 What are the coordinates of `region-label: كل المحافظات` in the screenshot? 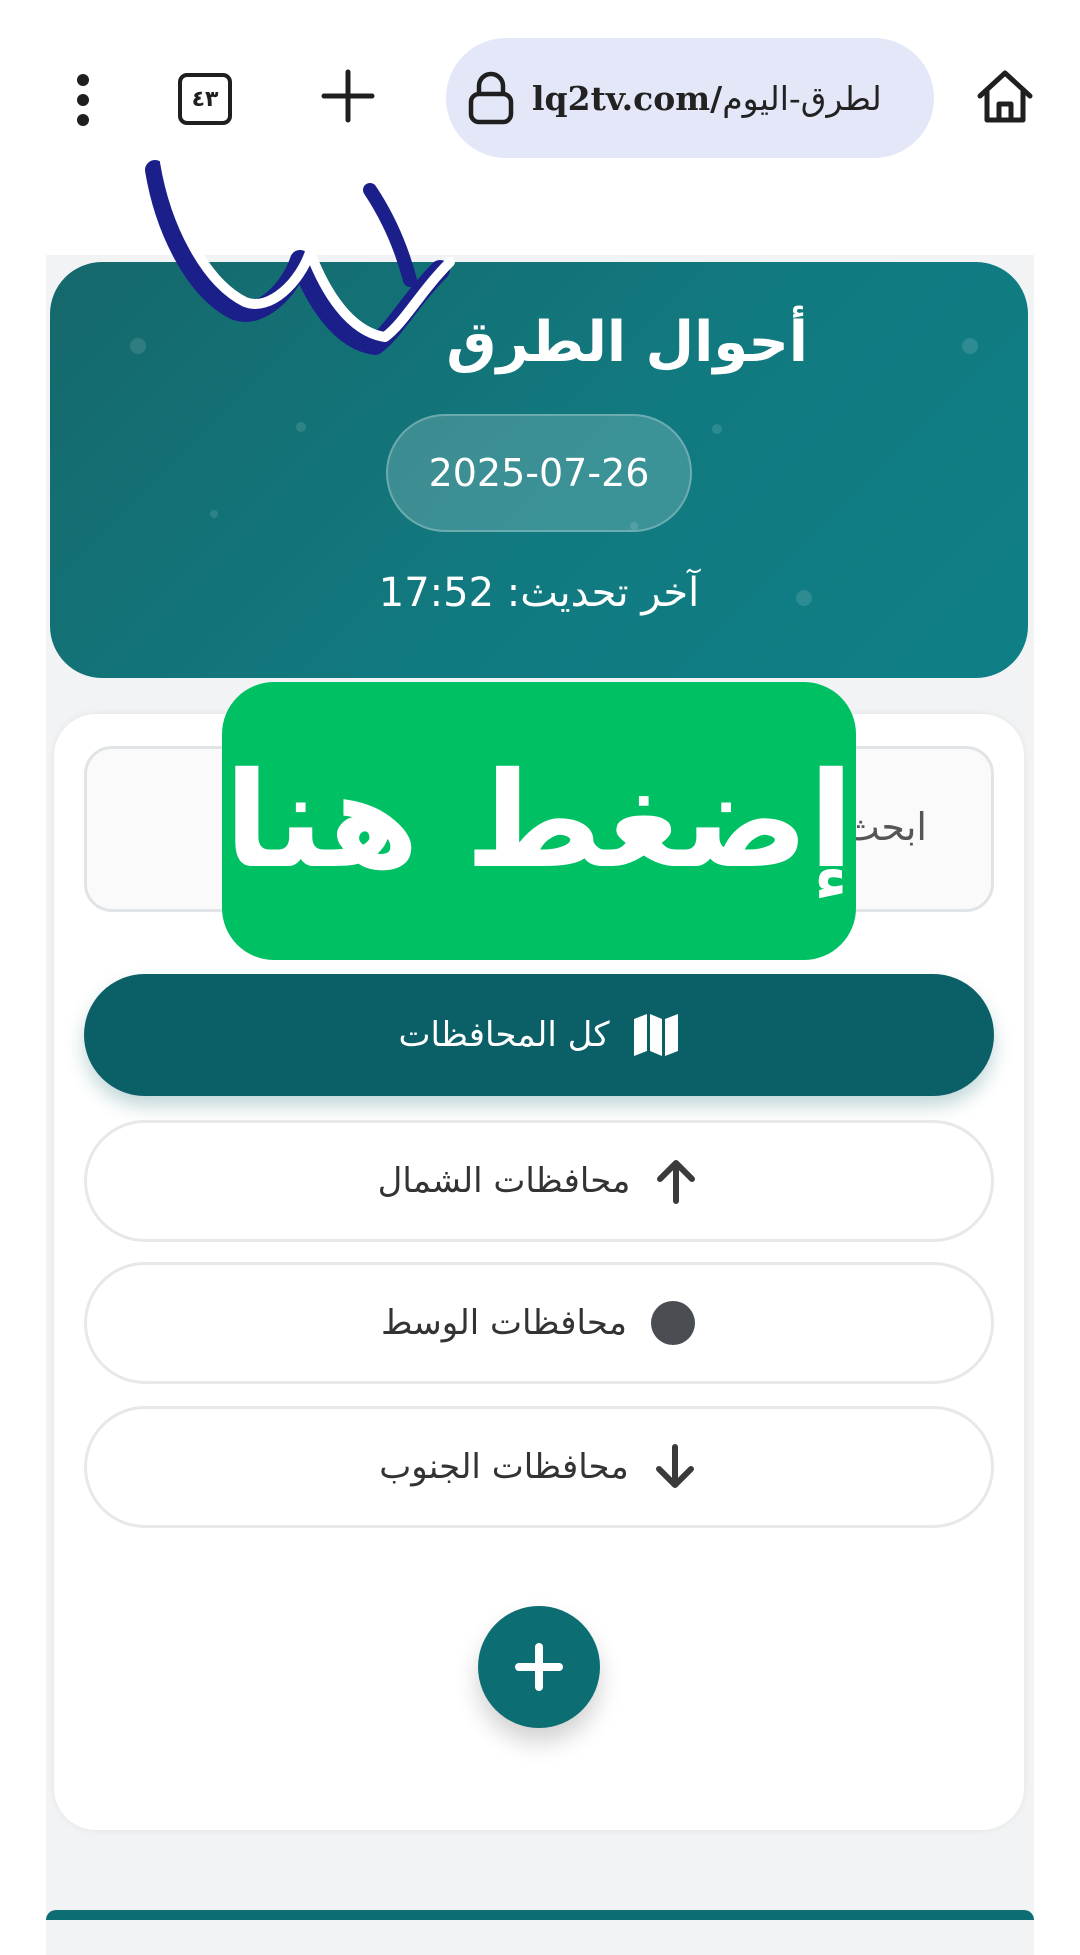 It's located at (504, 1035).